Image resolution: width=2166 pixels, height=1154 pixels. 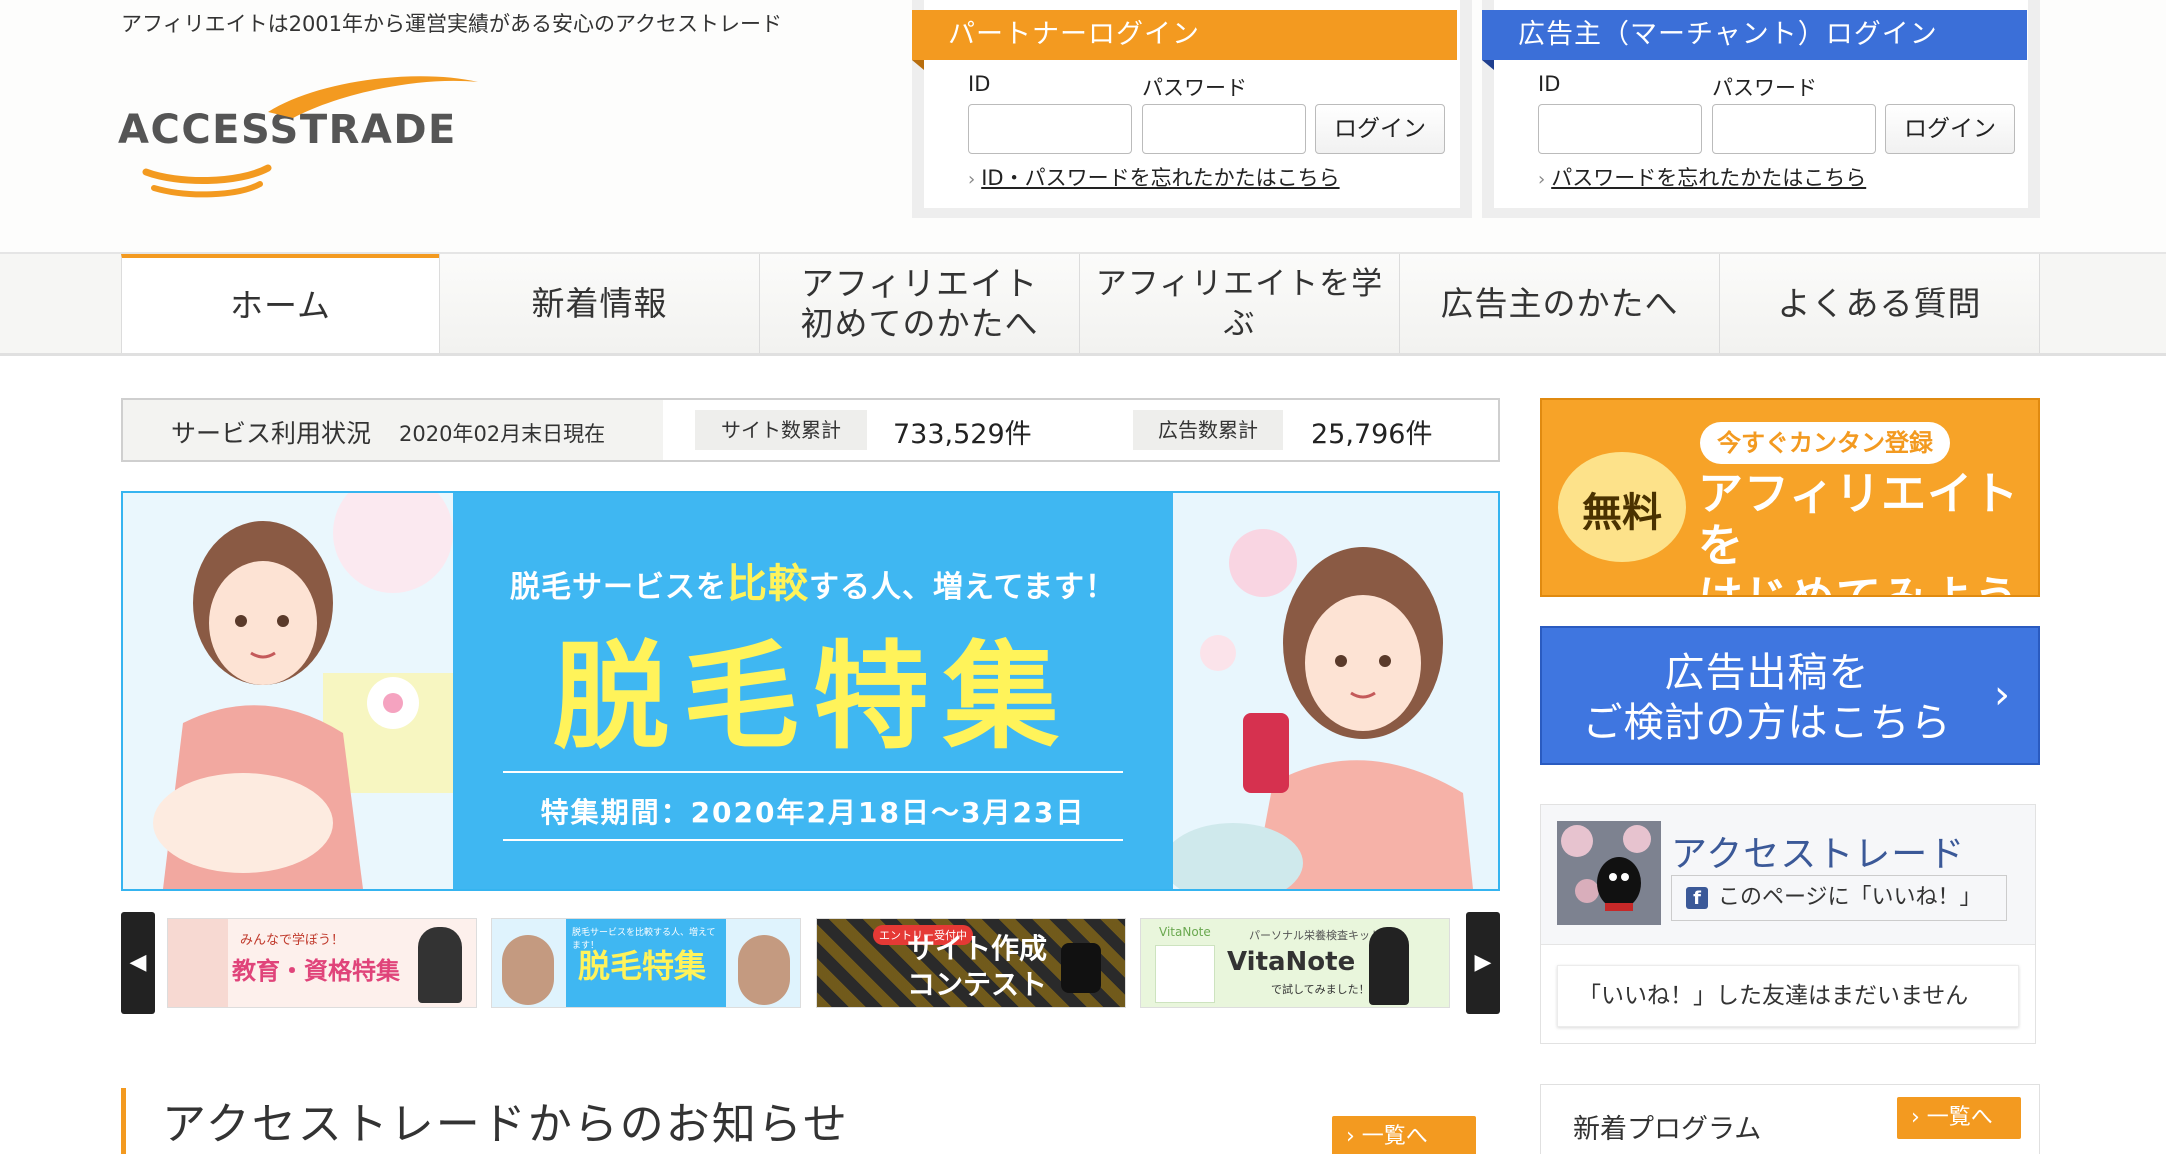 What do you see at coordinates (1050, 129) in the screenshot?
I see `partner-id-input` at bounding box center [1050, 129].